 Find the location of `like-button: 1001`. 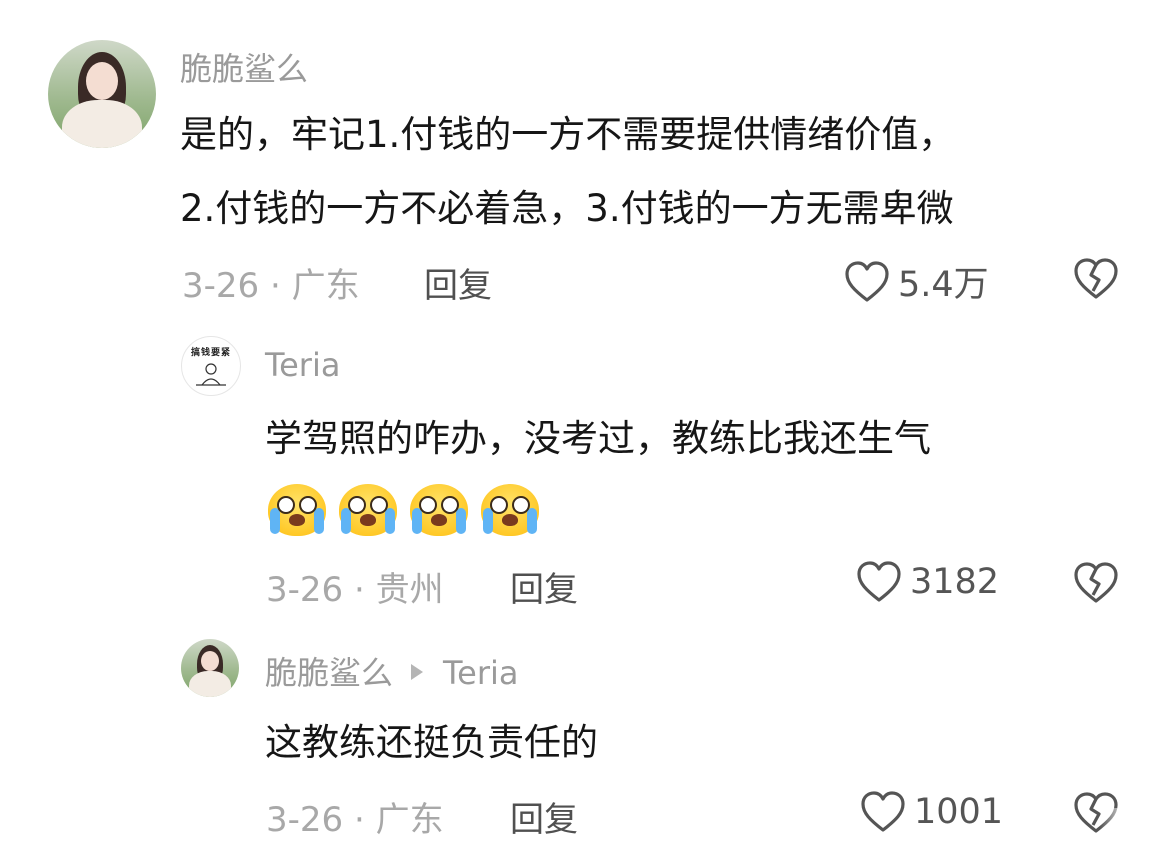

like-button: 1001 is located at coordinates (931, 812).